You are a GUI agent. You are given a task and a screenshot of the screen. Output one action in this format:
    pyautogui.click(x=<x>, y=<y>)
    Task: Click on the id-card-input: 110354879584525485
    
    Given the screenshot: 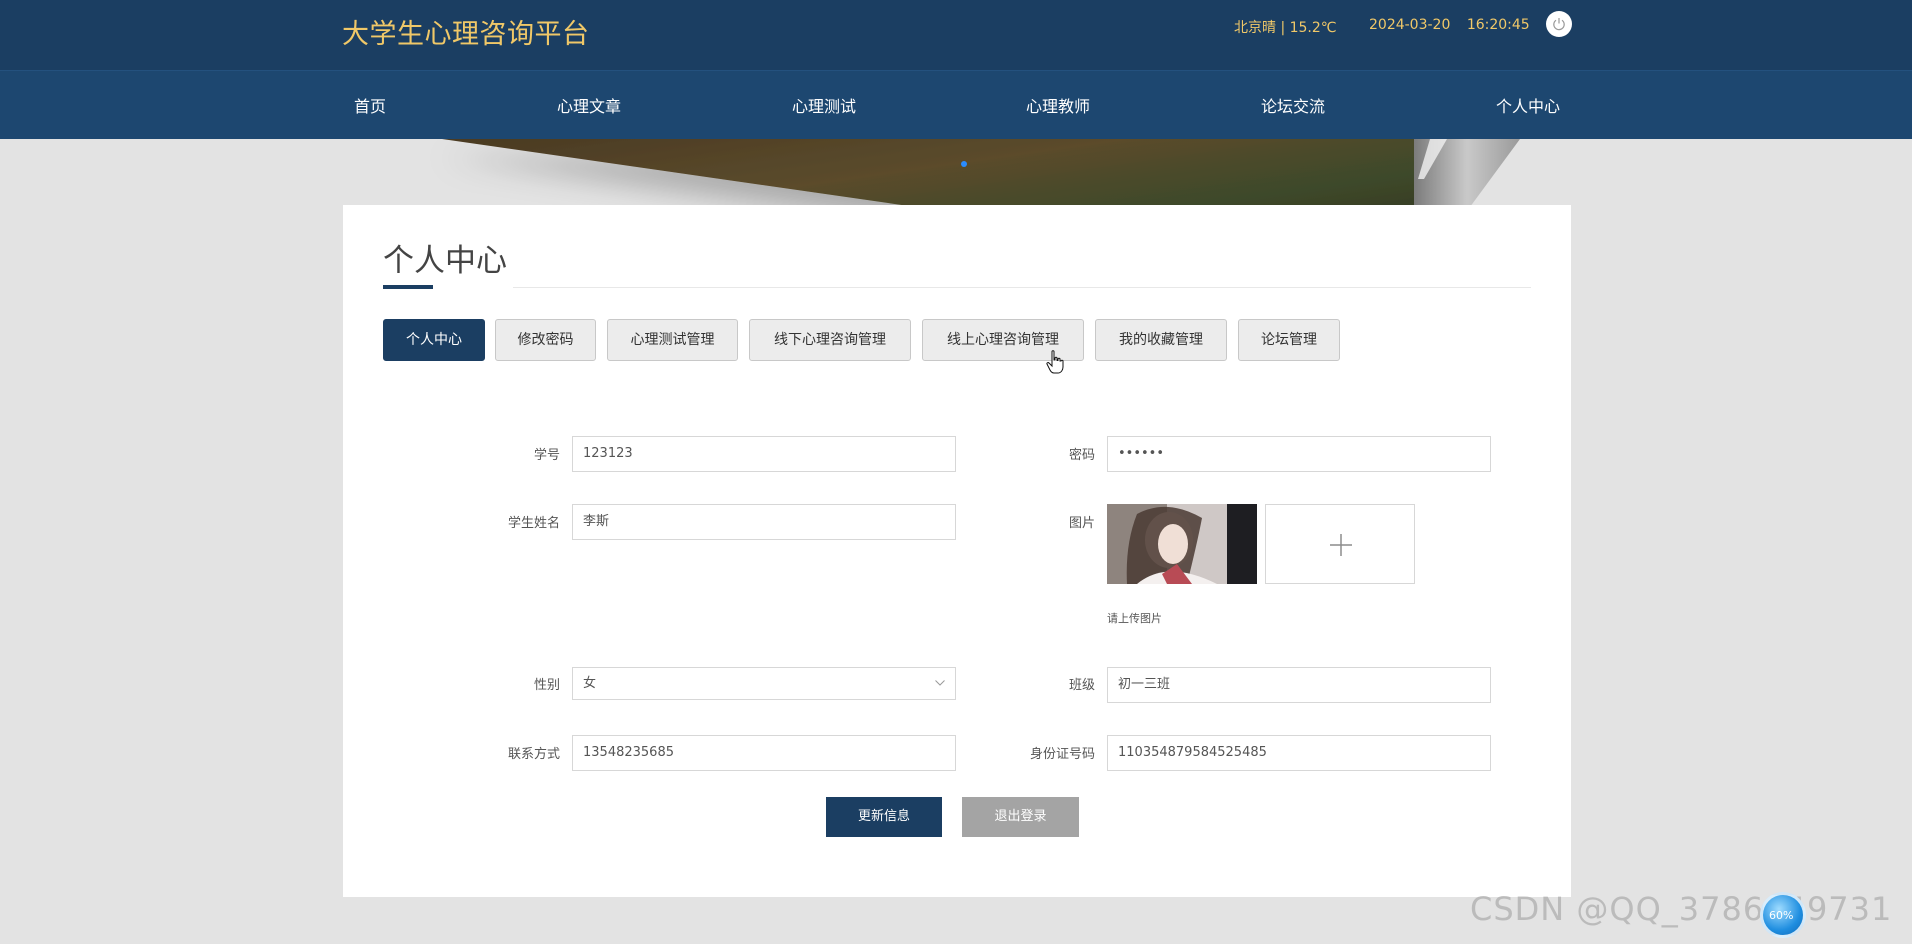 What is the action you would take?
    pyautogui.click(x=1299, y=753)
    